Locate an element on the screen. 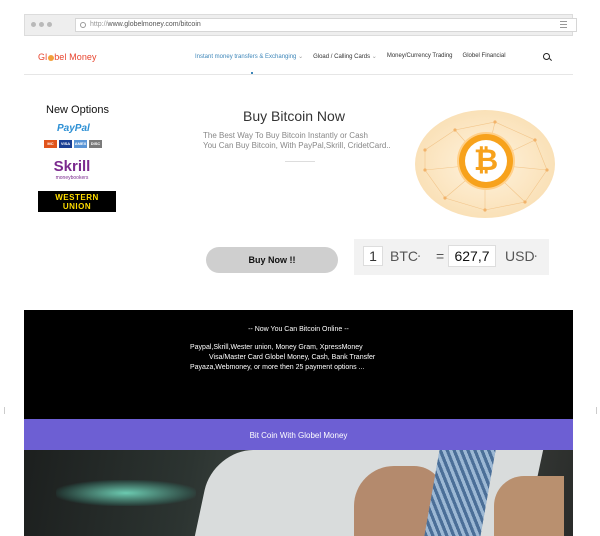  card-logos: MC VISA AMEX DISC is located at coordinates (73, 144).